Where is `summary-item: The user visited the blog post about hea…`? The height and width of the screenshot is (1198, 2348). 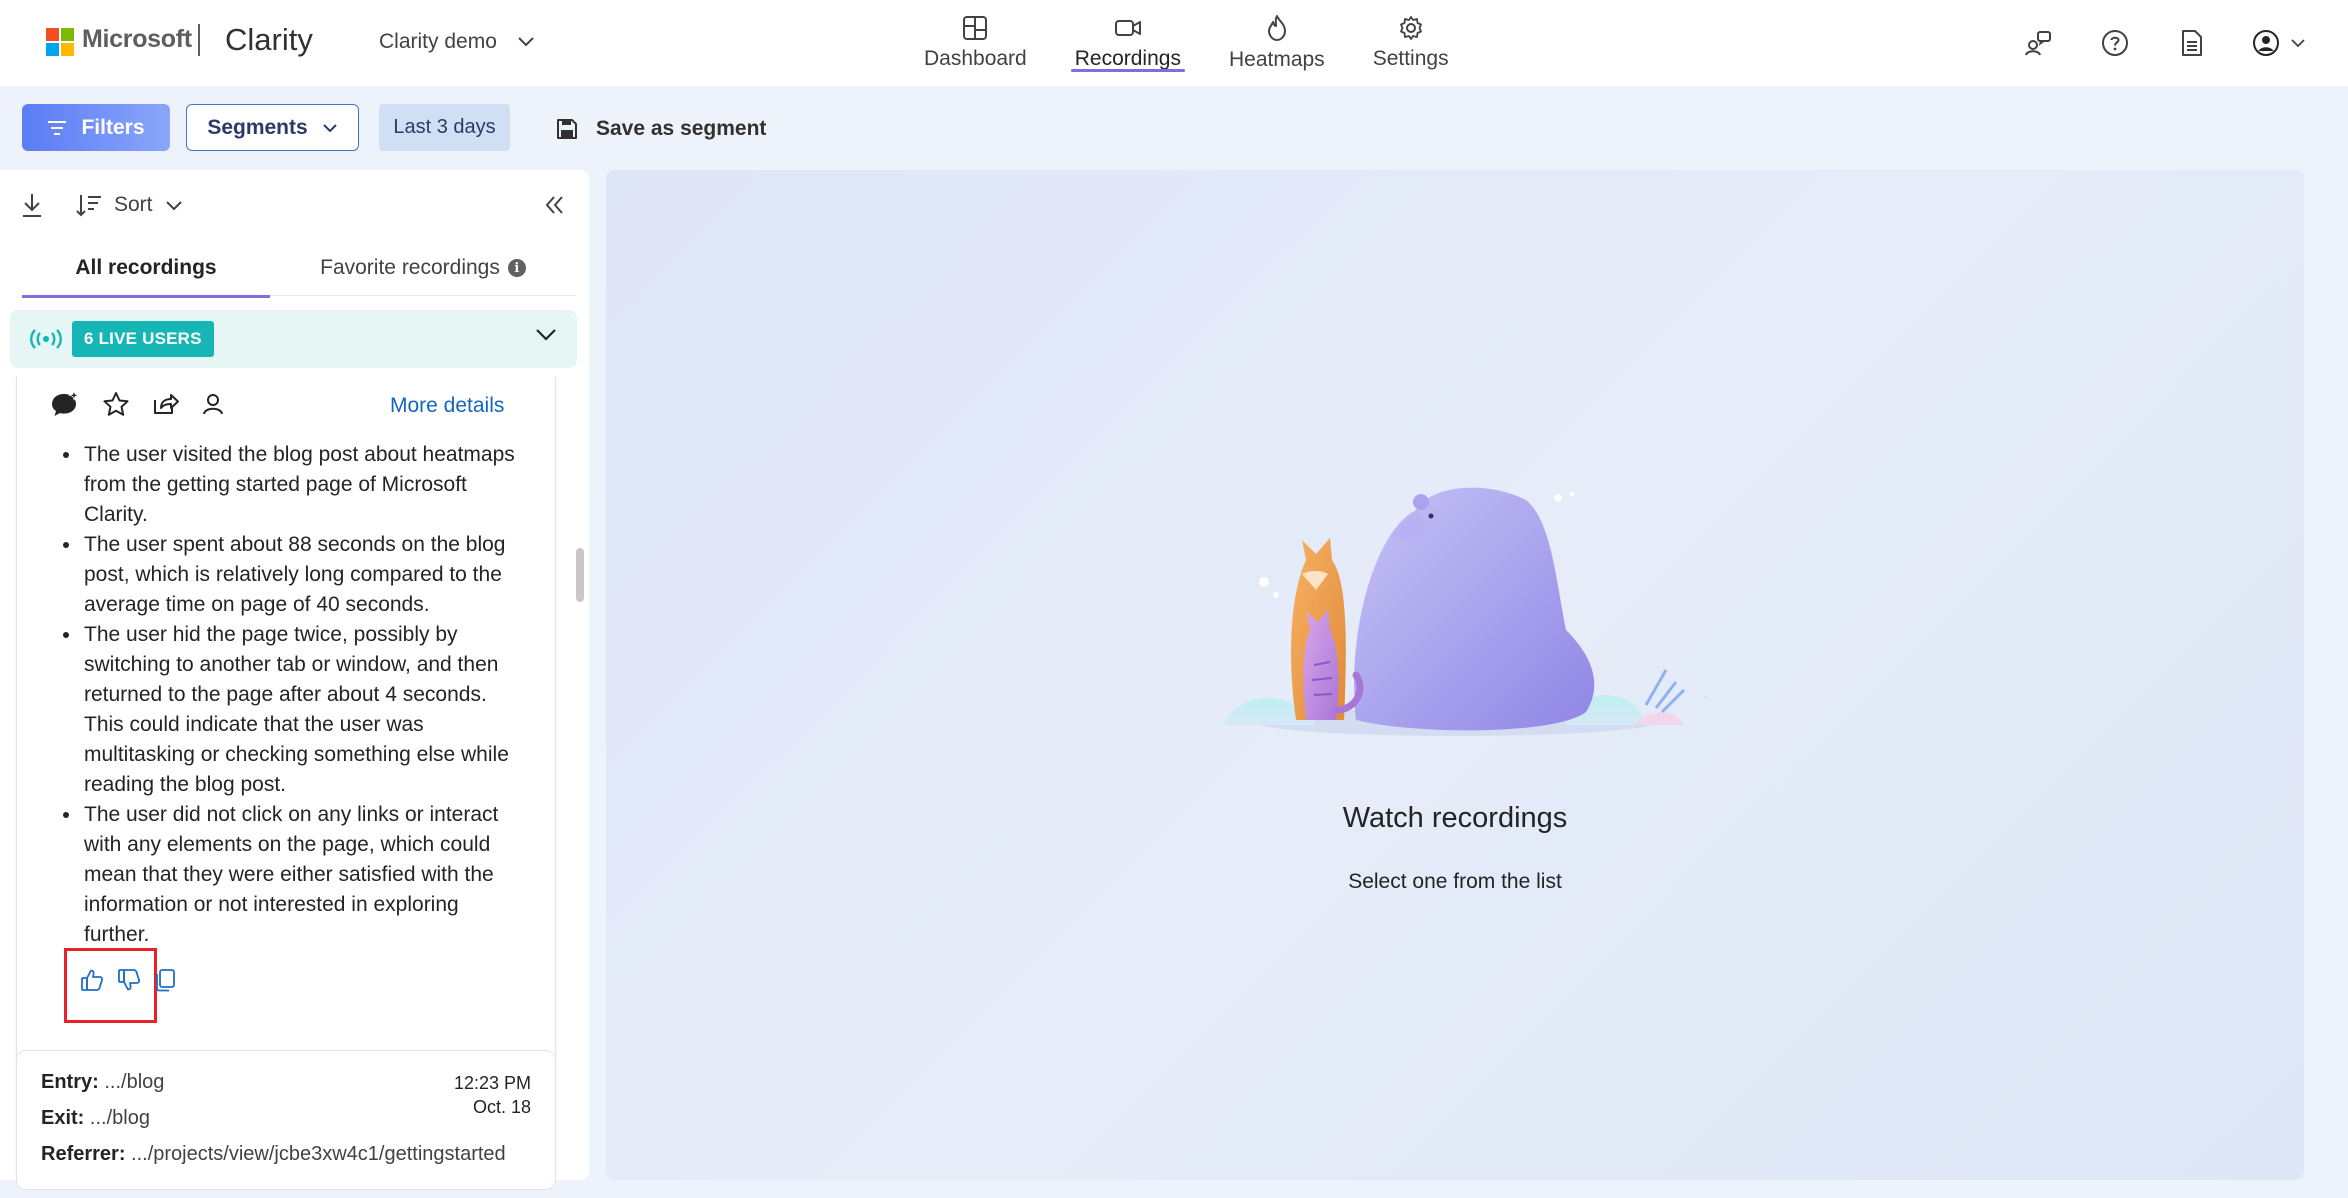
summary-item: The user visited the blog post about hea… is located at coordinates (305, 485).